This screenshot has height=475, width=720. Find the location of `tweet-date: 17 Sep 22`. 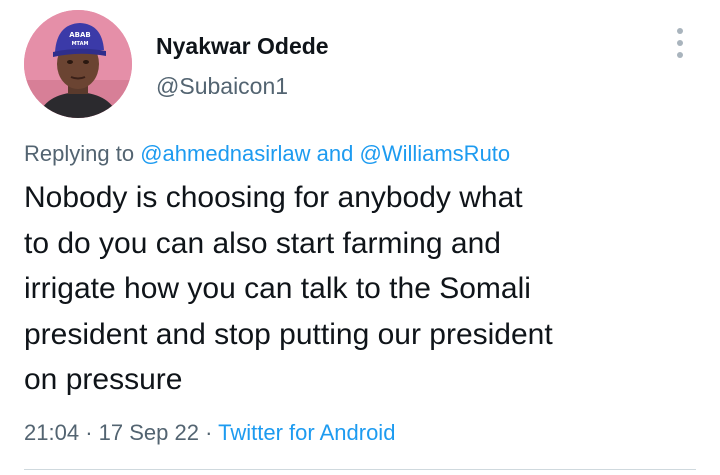

tweet-date: 17 Sep 22 is located at coordinates (149, 432).